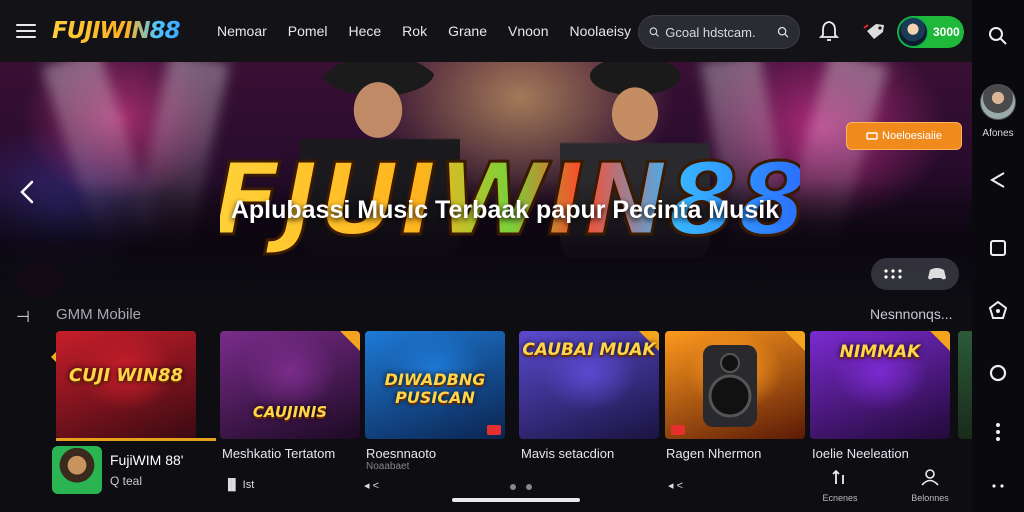  I want to click on nav-item: Noolaeisy, so click(599, 31).